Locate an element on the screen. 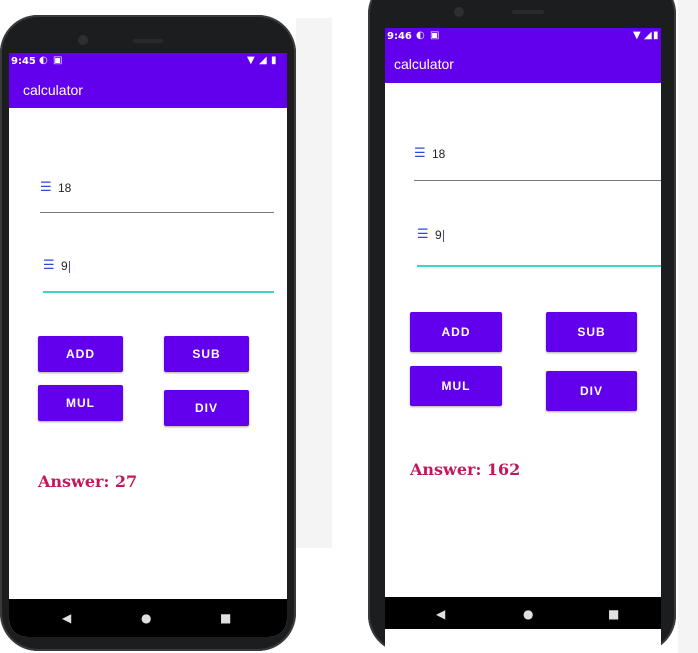  status-time: 9:46 is located at coordinates (399, 36).